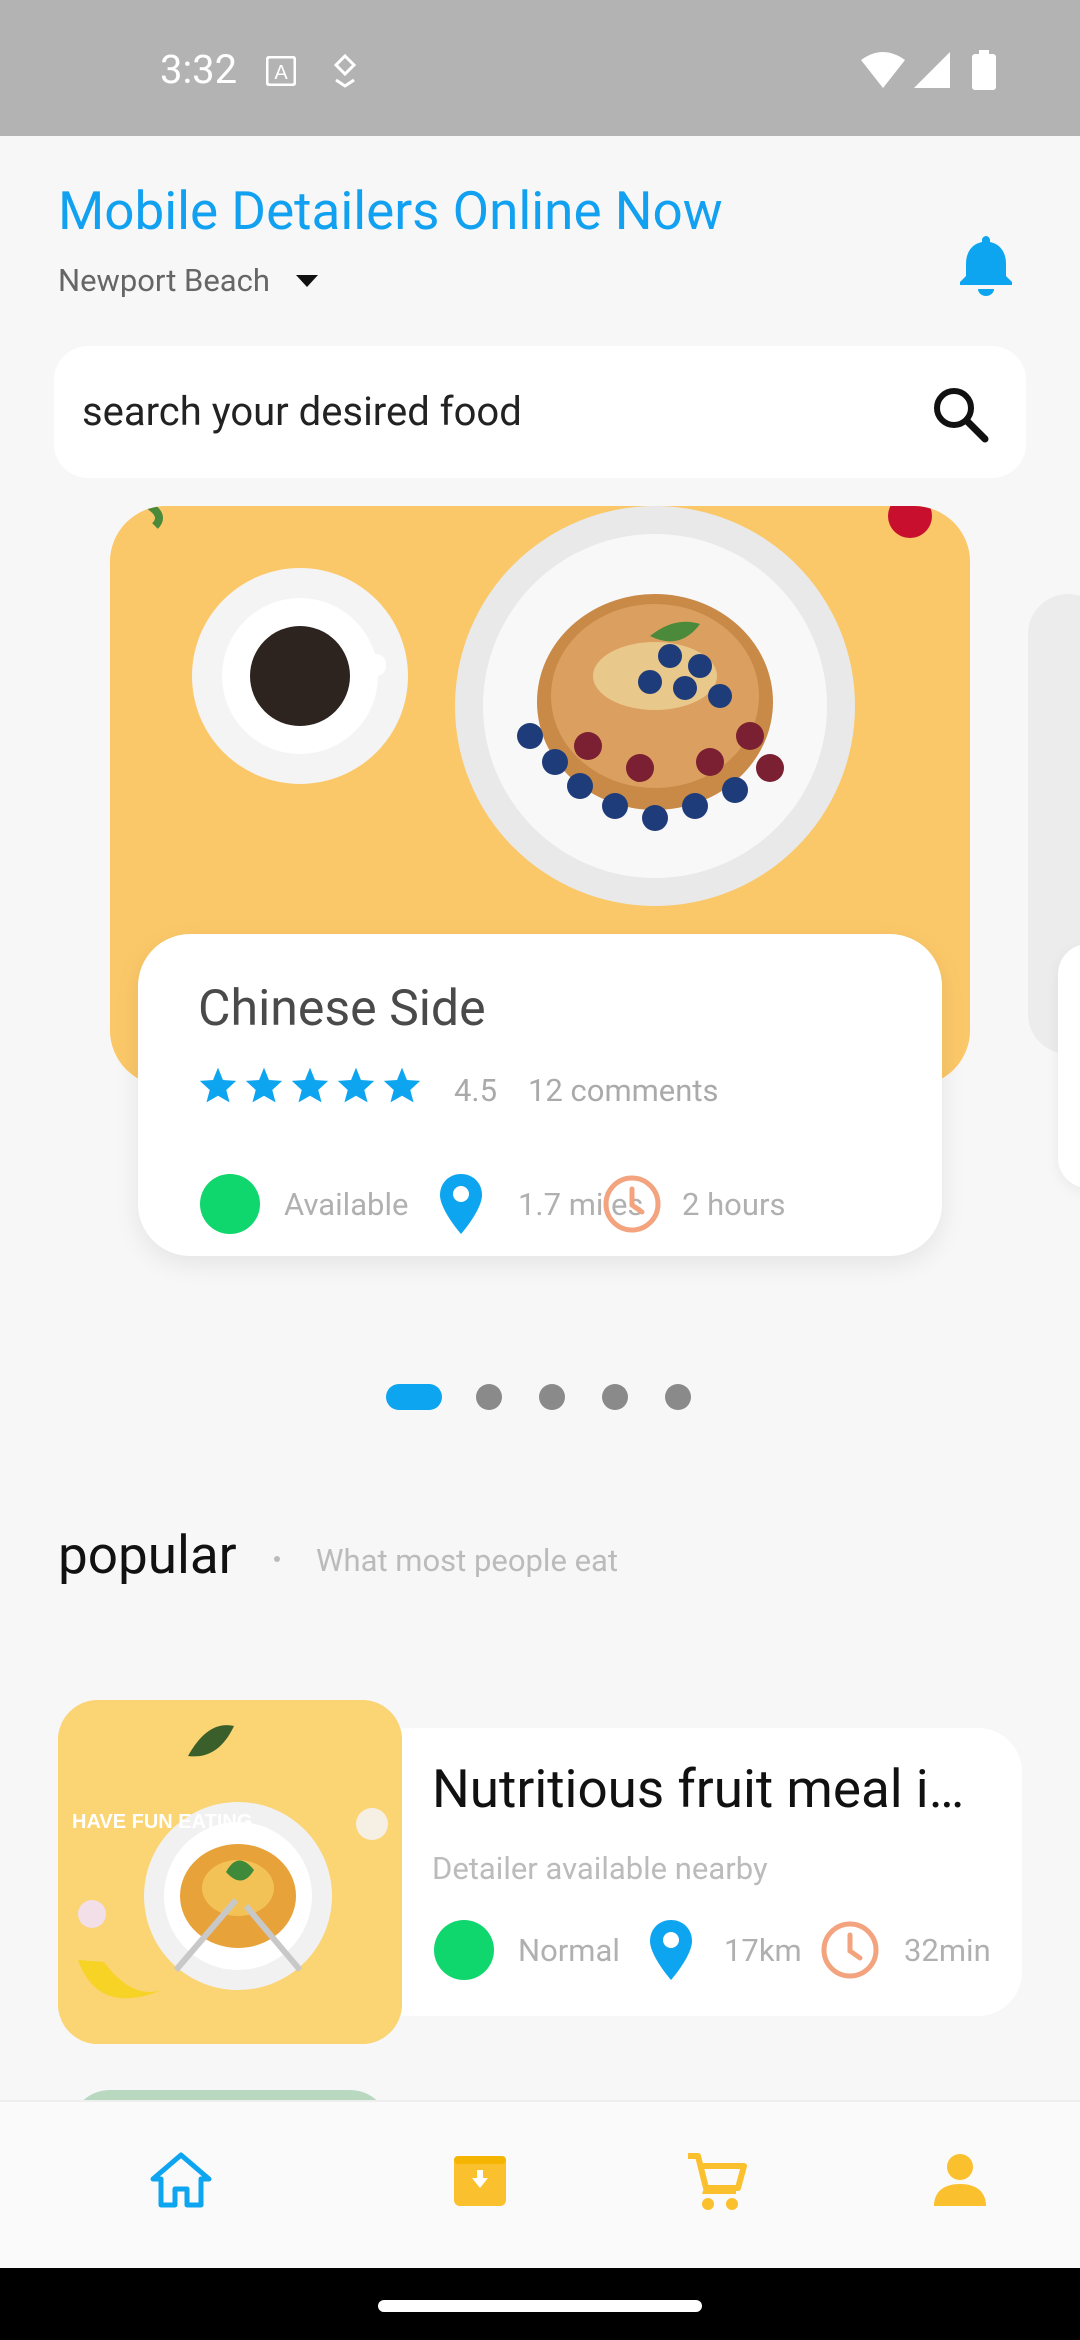 The image size is (1080, 2340). Describe the element at coordinates (464, 1950) in the screenshot. I see `status-dot` at that location.